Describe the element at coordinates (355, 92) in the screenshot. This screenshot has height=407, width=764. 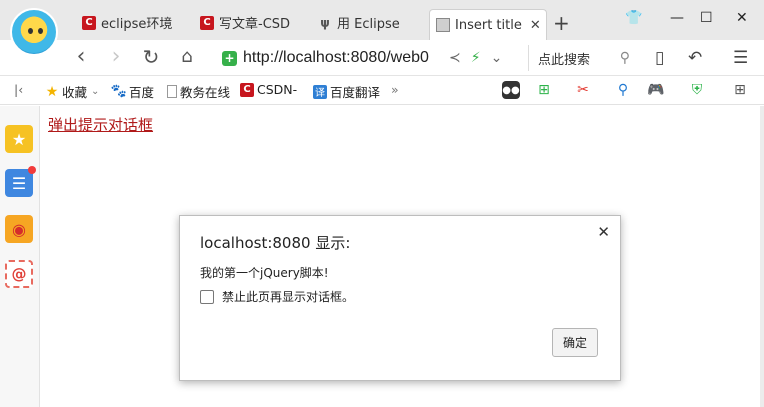
I see `bookmark-label: 百度翻译` at that location.